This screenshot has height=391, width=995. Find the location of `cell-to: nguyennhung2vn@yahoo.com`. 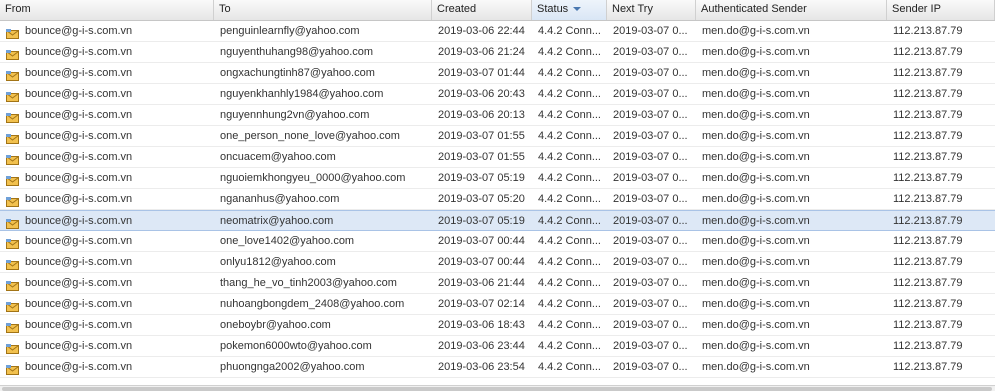

cell-to: nguyennhung2vn@yahoo.com is located at coordinates (295, 115).